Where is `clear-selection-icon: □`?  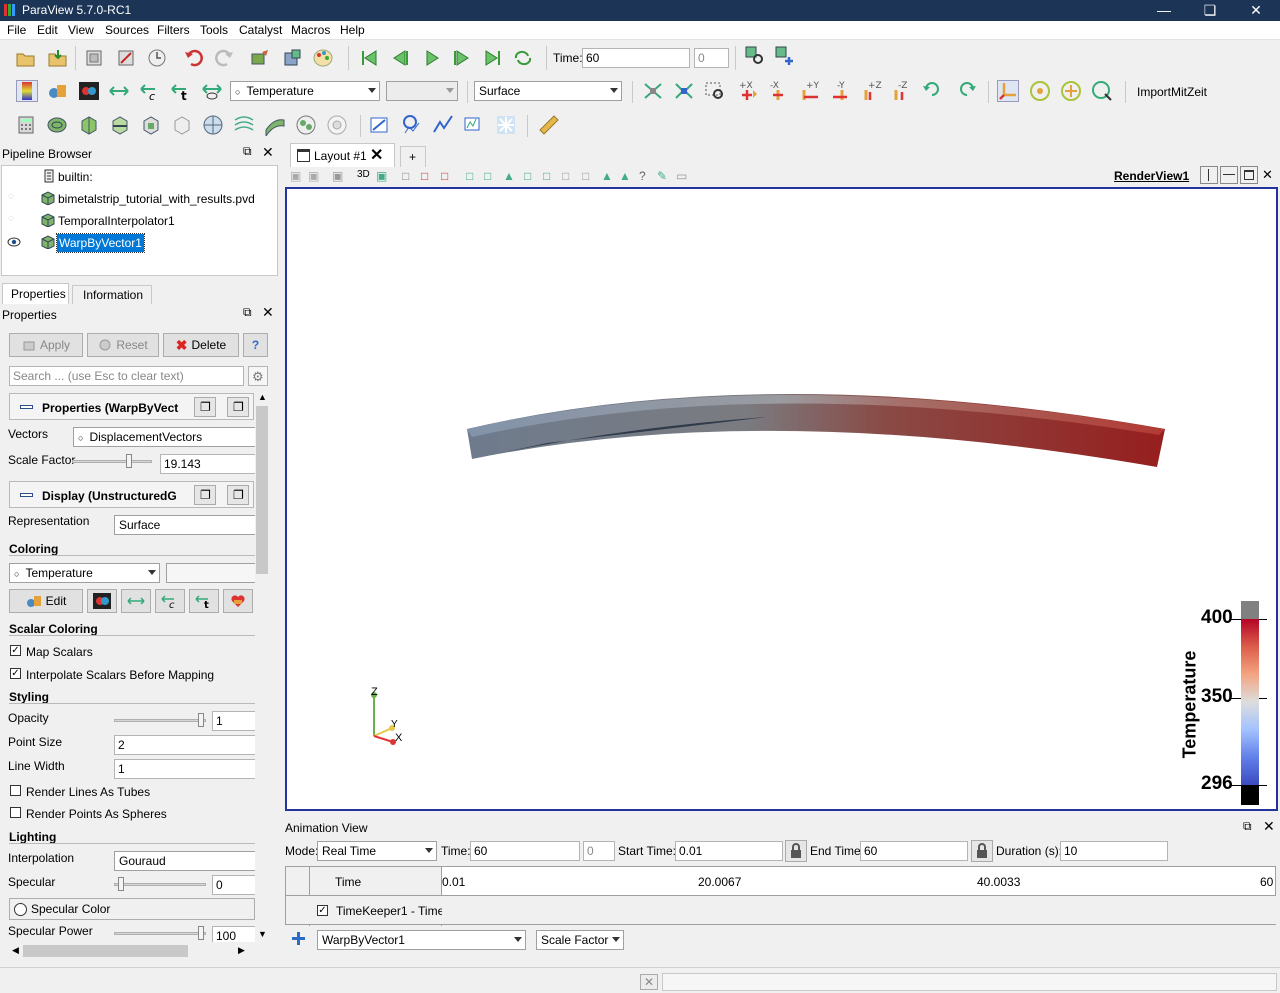
clear-selection-icon: □ is located at coordinates (565, 176).